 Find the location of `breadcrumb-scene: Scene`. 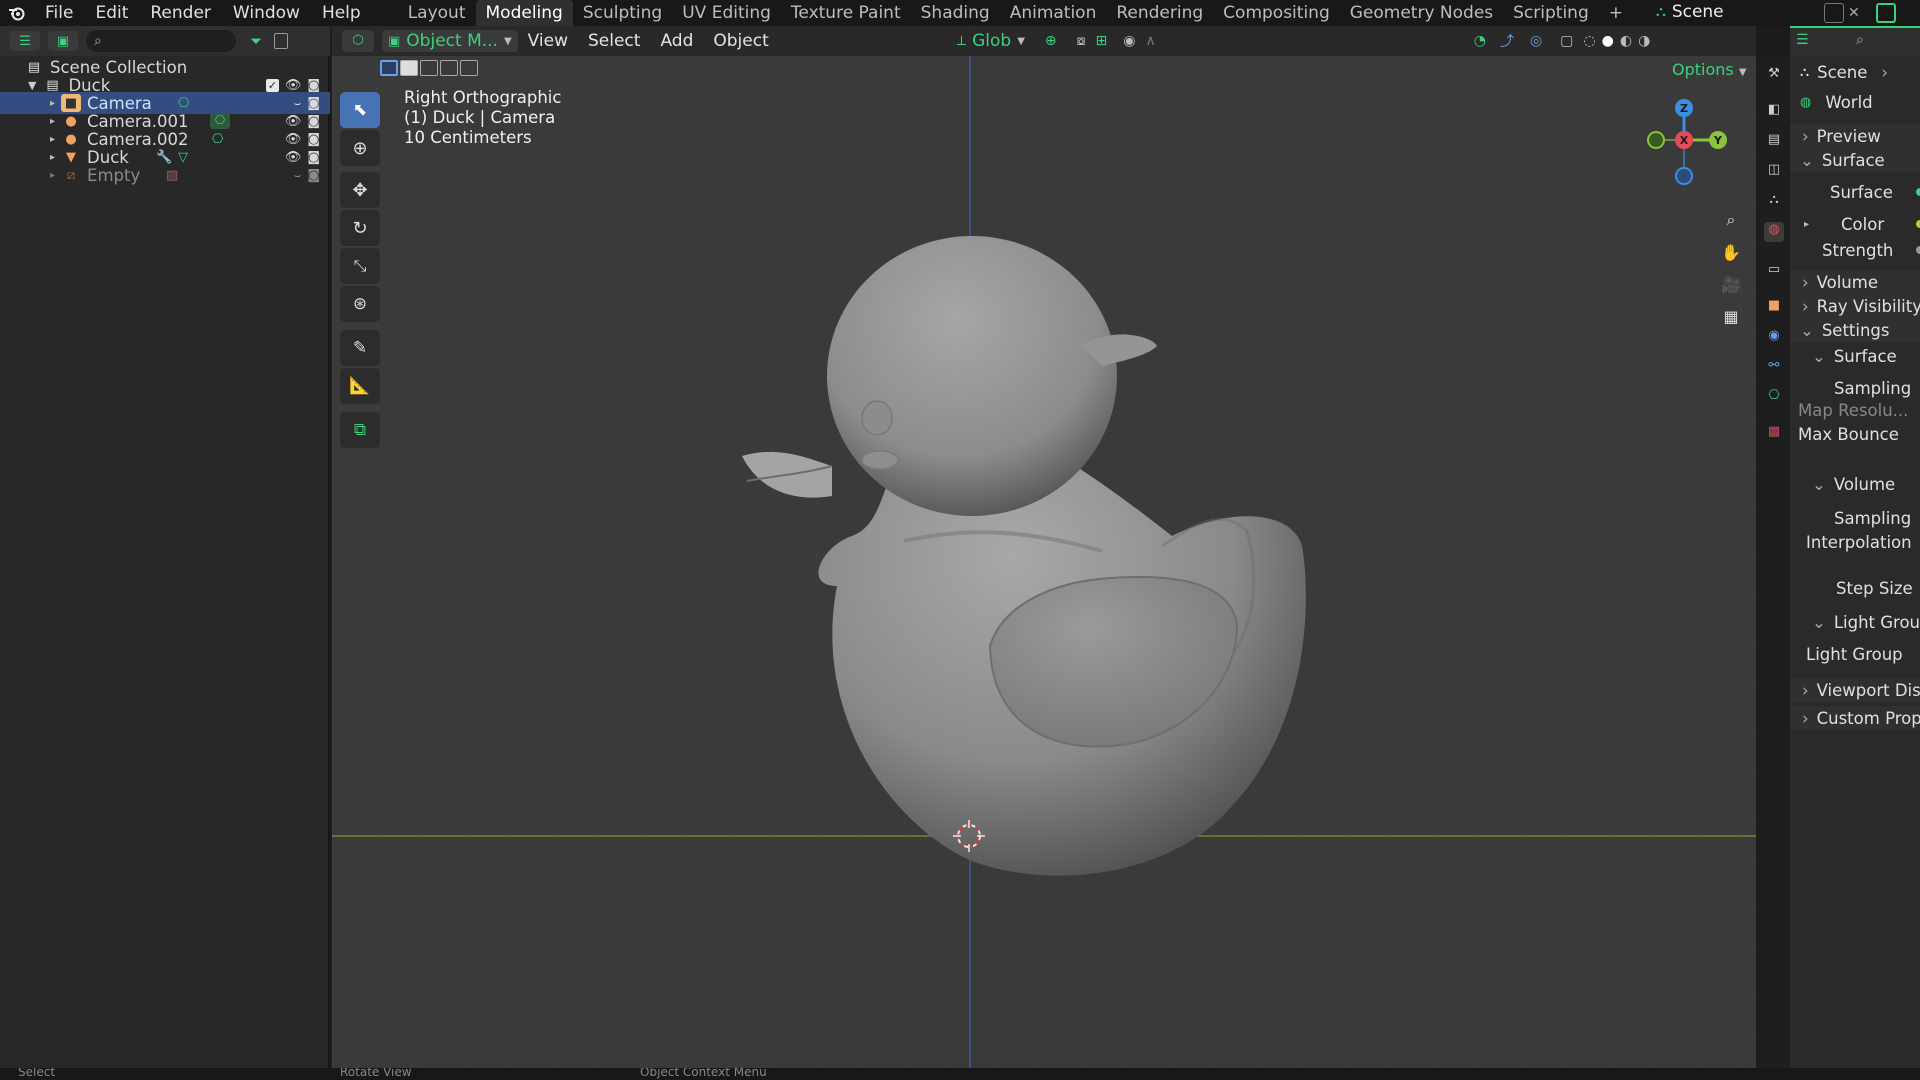

breadcrumb-scene: Scene is located at coordinates (1842, 72).